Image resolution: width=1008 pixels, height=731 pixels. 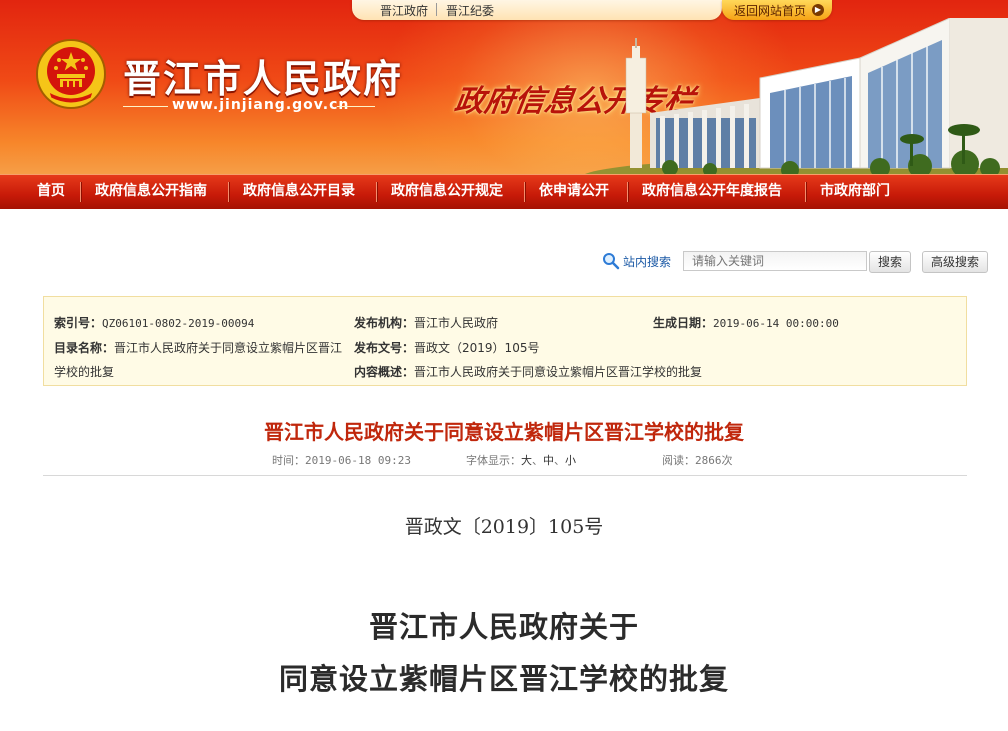 What do you see at coordinates (299, 192) in the screenshot?
I see `nav-item-disclosure-catalog: 政府信息公开目录` at bounding box center [299, 192].